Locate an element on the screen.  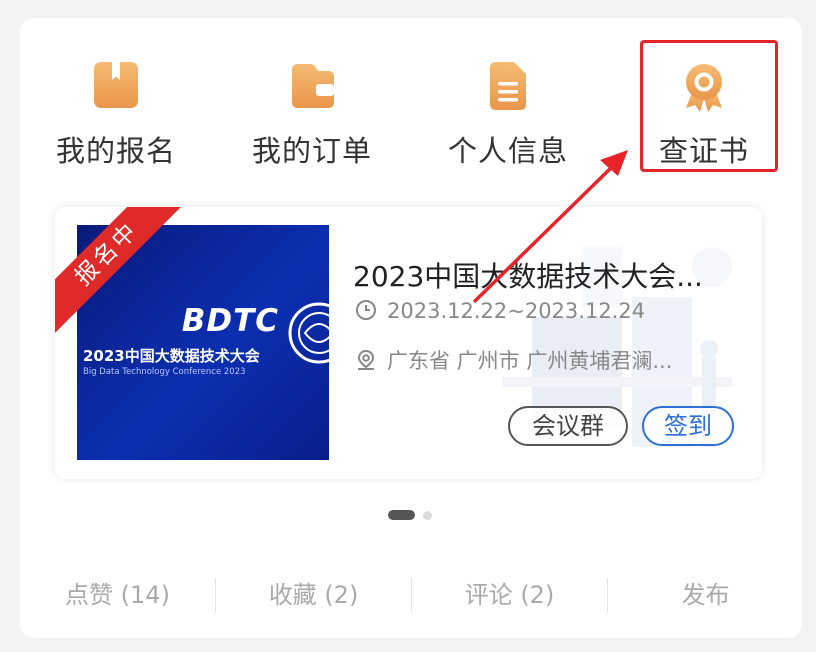
carousel-dot is located at coordinates (427, 515).